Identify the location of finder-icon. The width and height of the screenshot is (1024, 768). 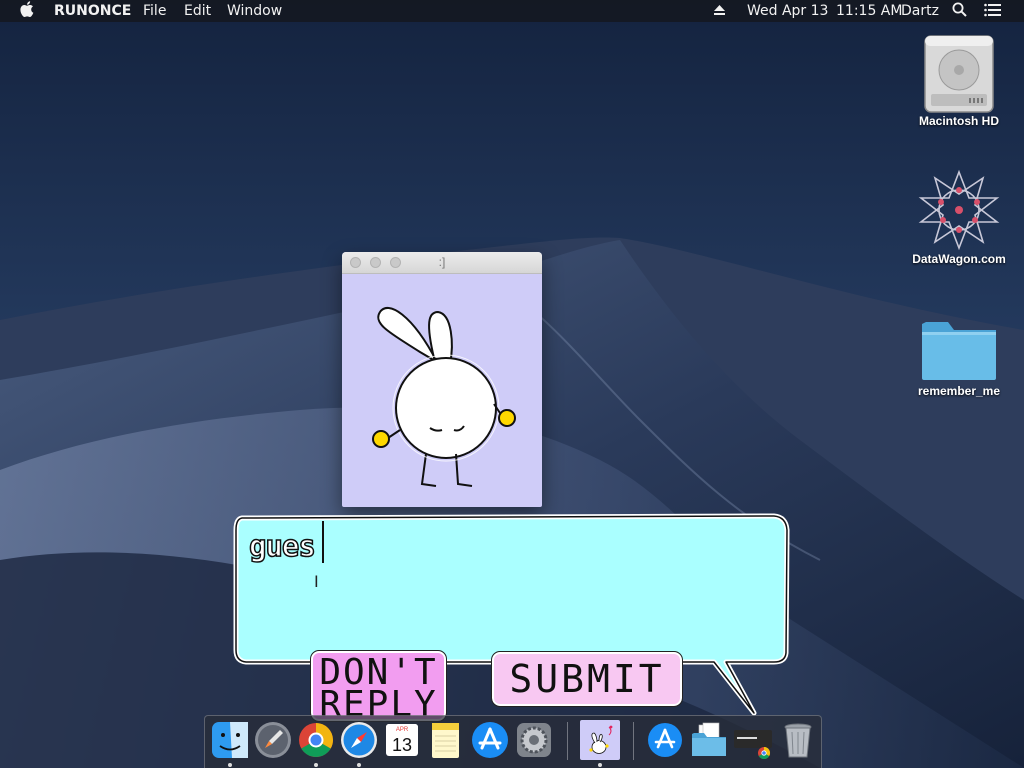
(230, 740).